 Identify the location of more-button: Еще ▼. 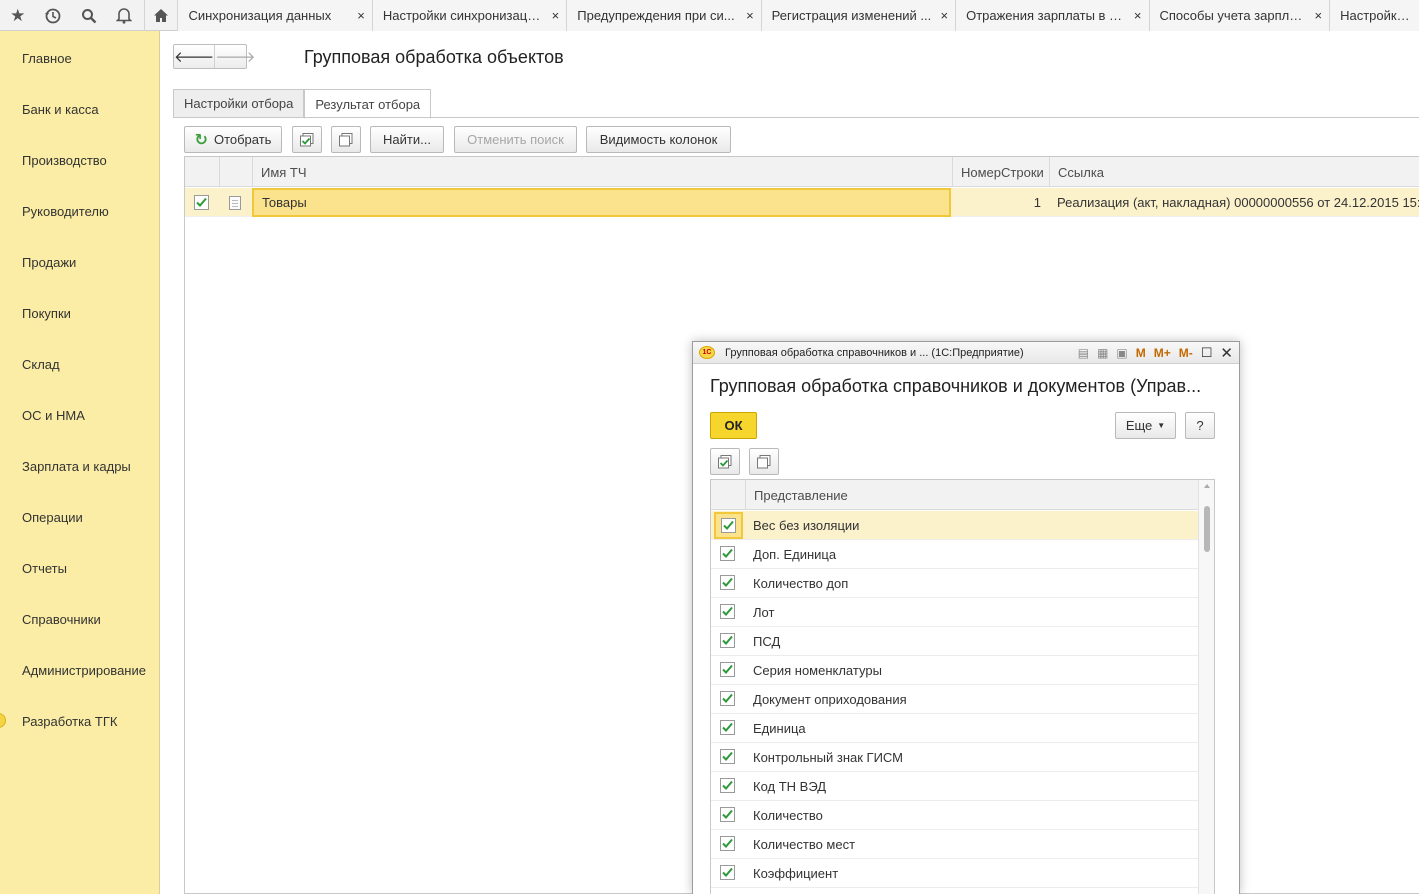
(1145, 425).